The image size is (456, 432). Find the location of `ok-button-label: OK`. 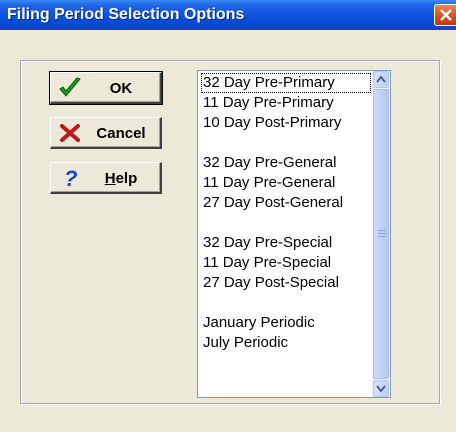

ok-button-label: OK is located at coordinates (121, 88).